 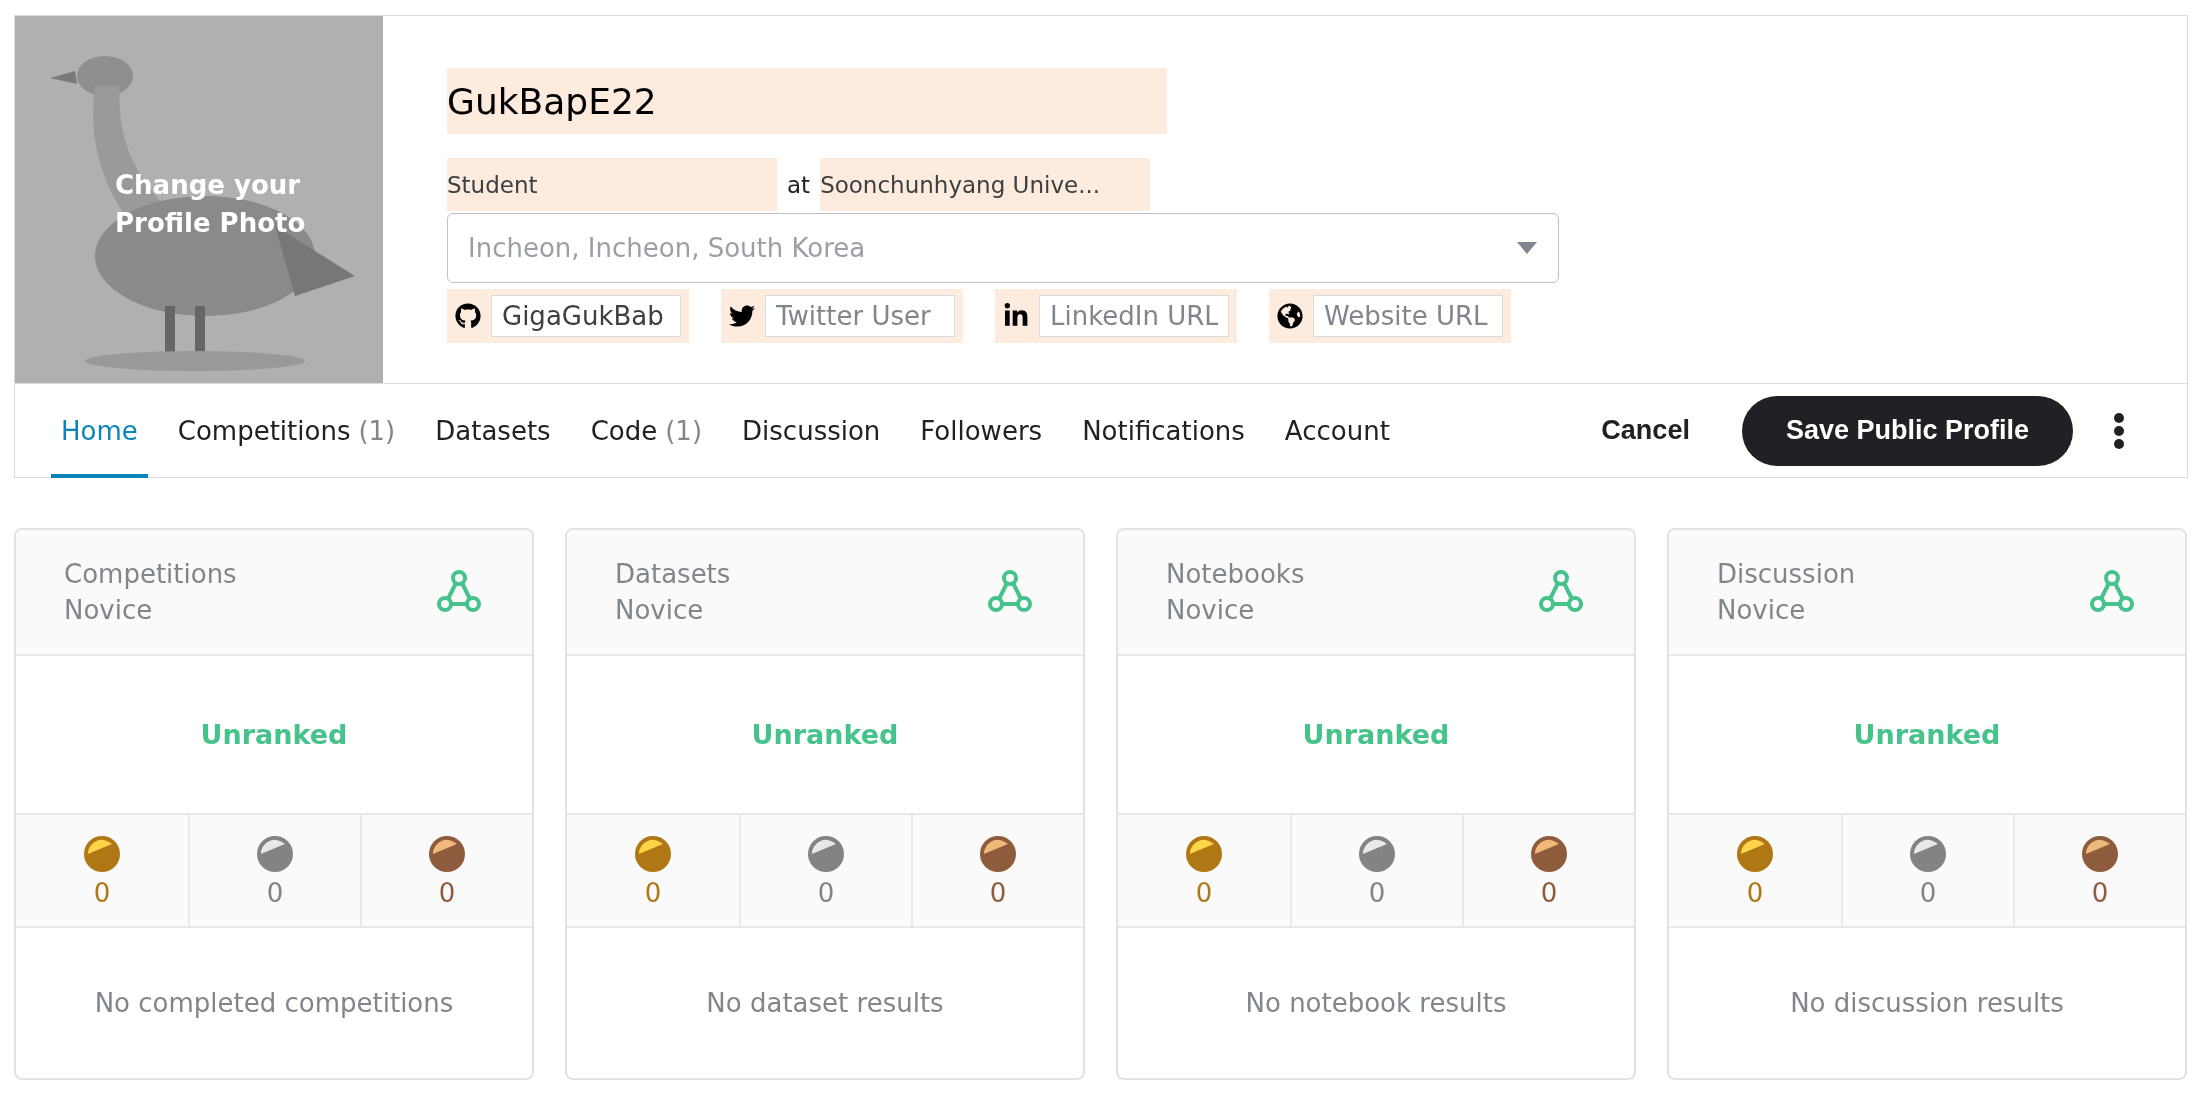 What do you see at coordinates (612, 184) in the screenshot?
I see `occupation-field: Student` at bounding box center [612, 184].